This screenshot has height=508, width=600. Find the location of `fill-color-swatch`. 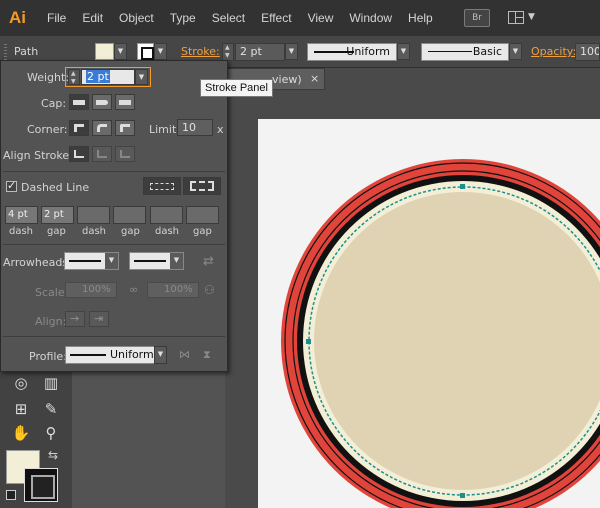

fill-color-swatch is located at coordinates (104, 51).